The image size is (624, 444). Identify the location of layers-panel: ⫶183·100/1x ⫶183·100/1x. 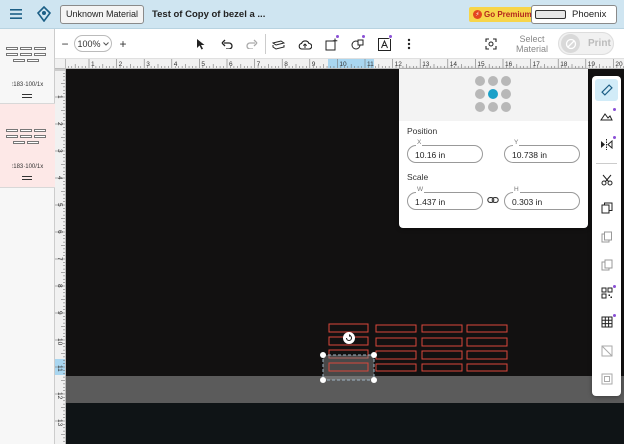
(27, 236).